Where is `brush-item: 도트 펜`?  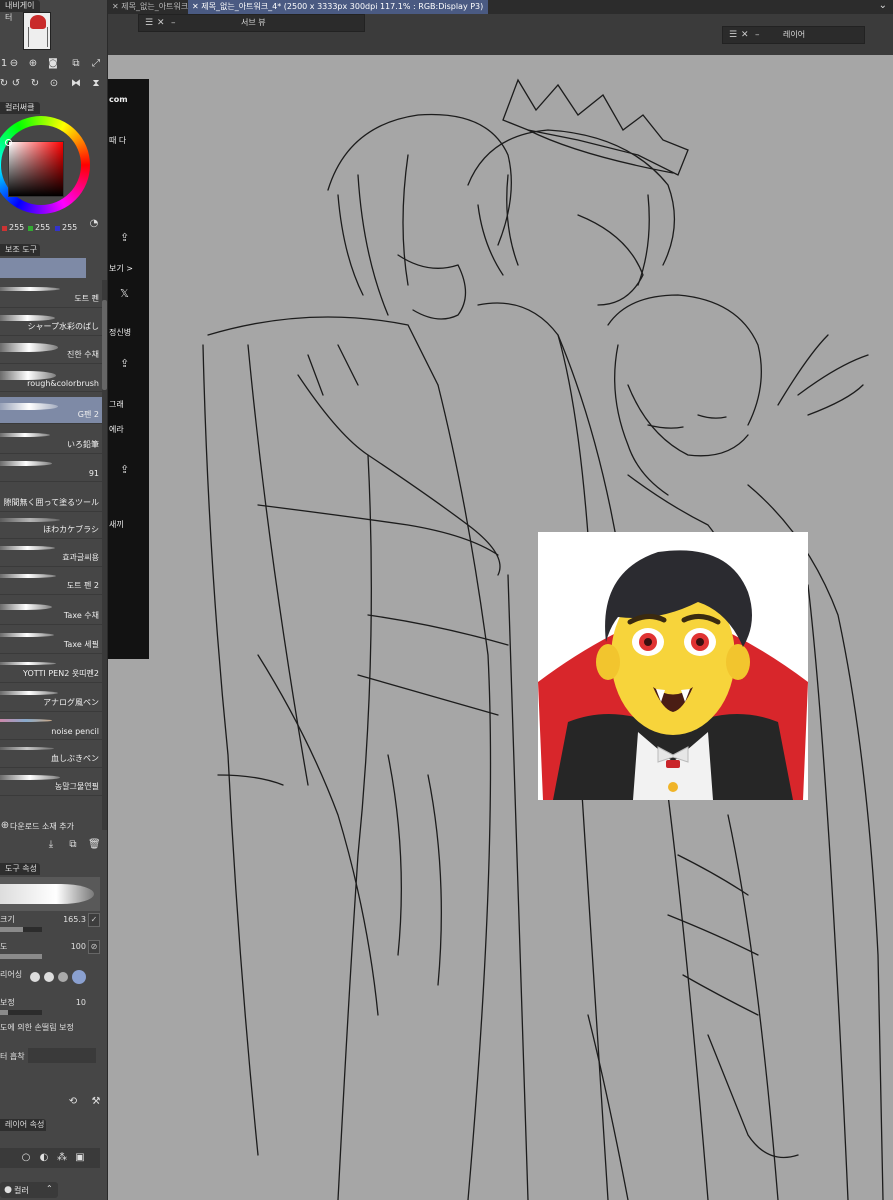 brush-item: 도트 펜 is located at coordinates (51, 294).